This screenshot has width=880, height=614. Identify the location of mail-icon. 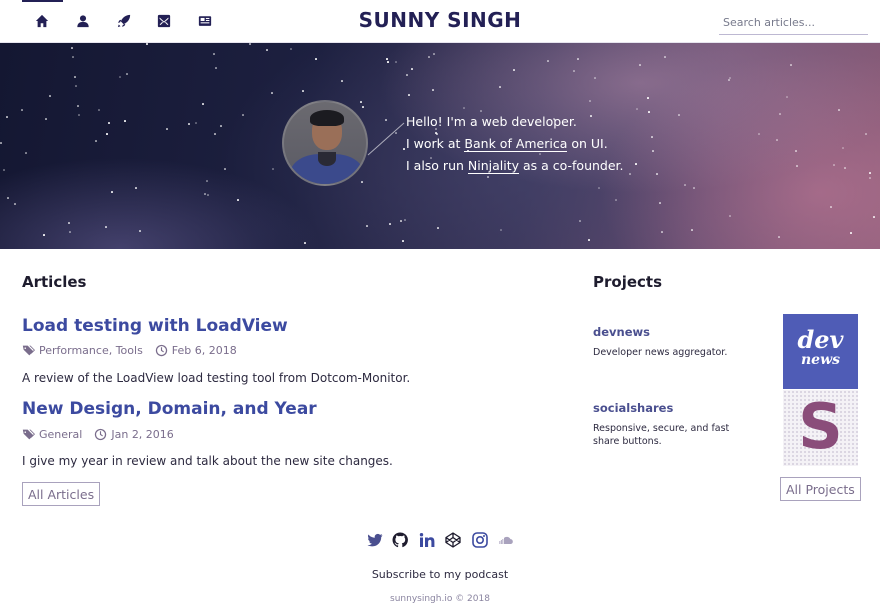
(164, 21).